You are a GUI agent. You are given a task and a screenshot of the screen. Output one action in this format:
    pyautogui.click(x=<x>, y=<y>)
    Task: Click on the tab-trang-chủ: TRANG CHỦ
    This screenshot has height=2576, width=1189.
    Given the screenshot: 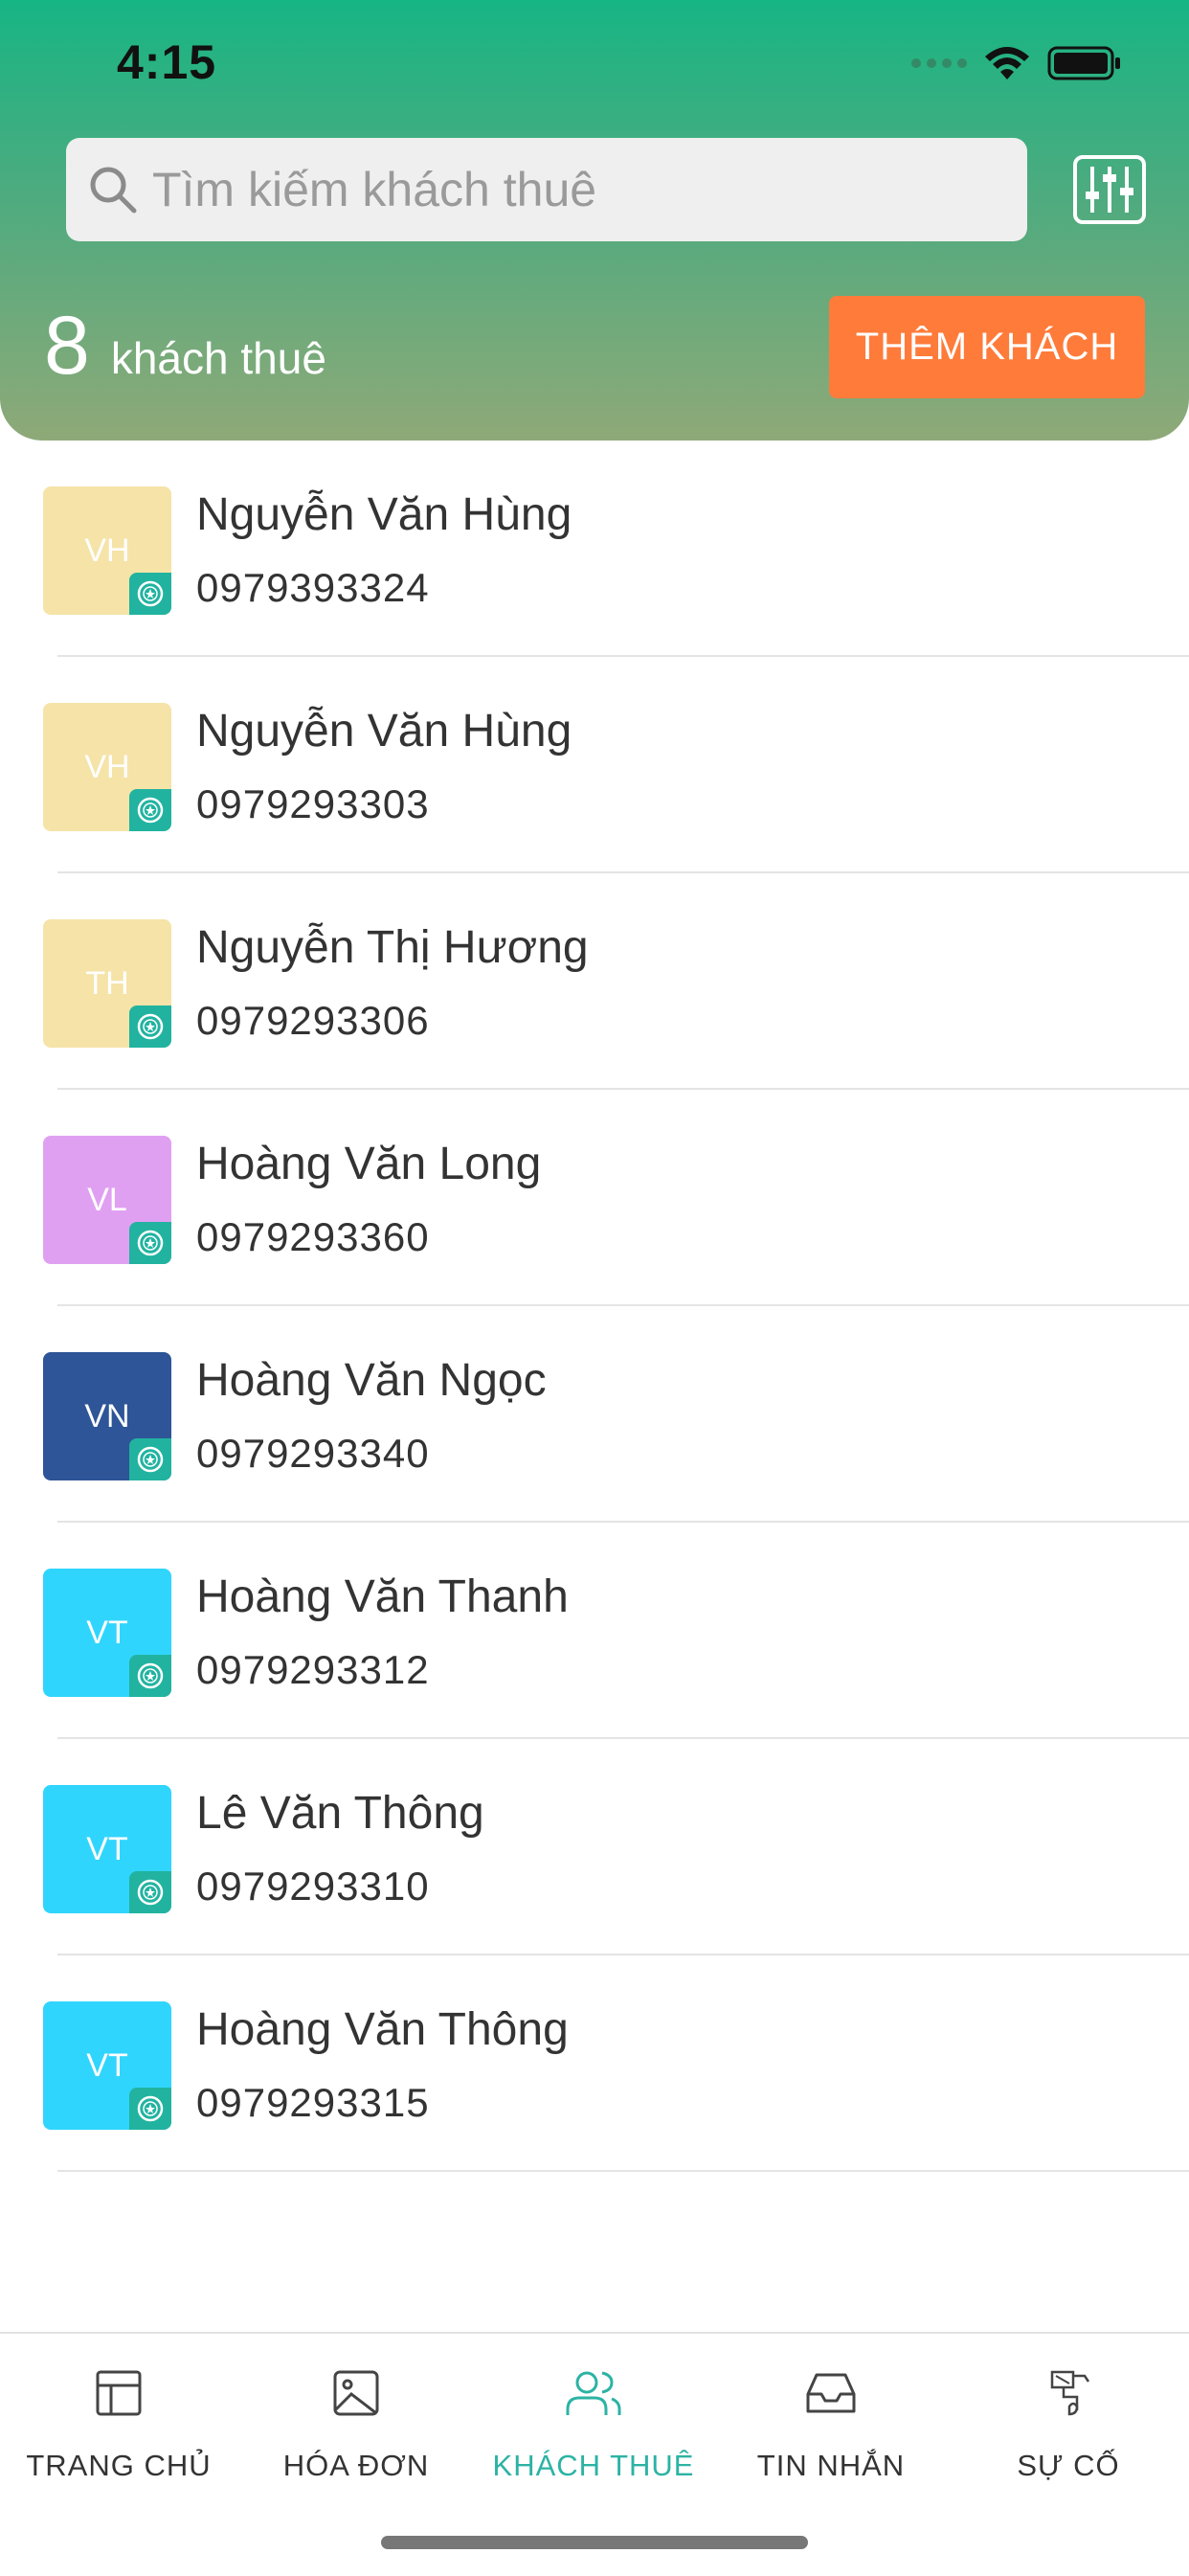 What is the action you would take?
    pyautogui.click(x=118, y=2422)
    